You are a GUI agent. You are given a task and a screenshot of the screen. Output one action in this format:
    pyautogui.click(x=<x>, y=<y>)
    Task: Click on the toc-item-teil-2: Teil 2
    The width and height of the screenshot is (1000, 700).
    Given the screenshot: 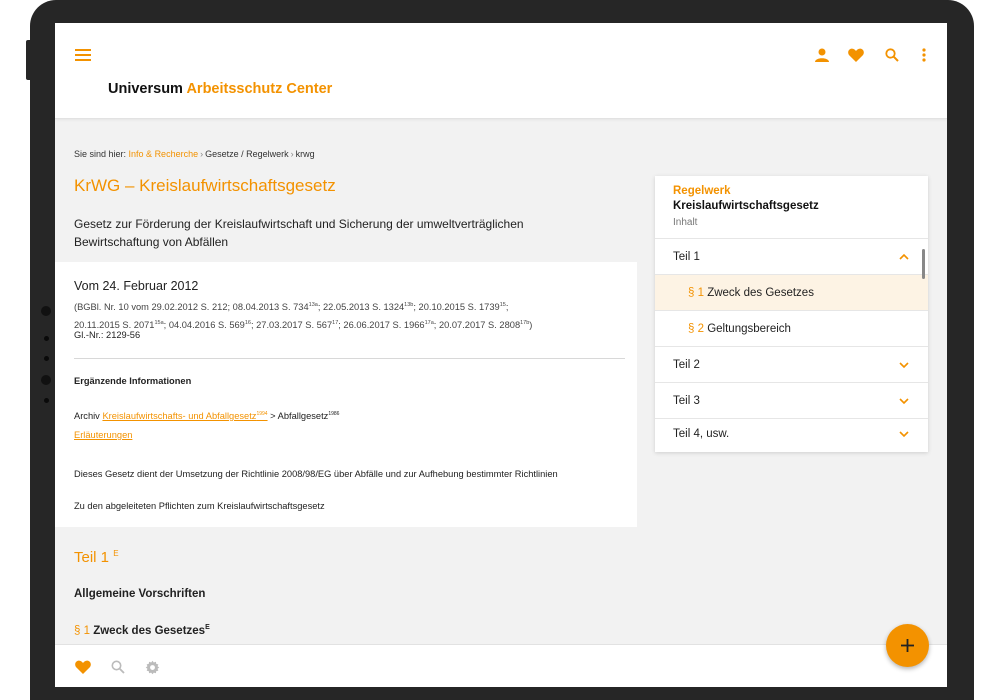 What is the action you would take?
    pyautogui.click(x=791, y=365)
    